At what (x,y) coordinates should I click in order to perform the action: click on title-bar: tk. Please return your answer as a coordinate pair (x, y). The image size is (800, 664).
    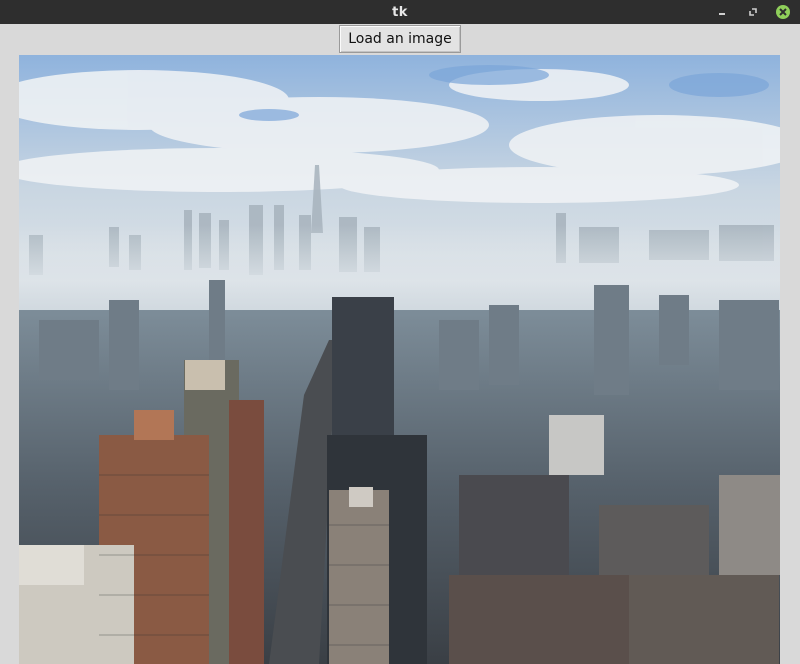
    Looking at the image, I should click on (400, 12).